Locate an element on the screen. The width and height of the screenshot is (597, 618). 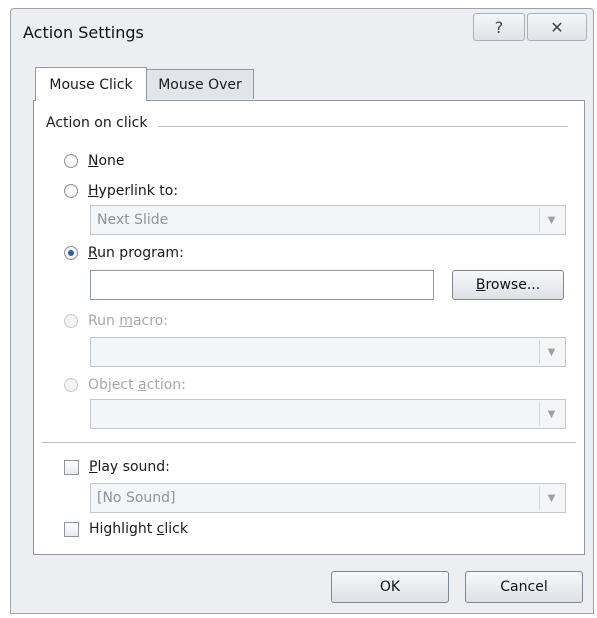
tab-mouse-over-label: Mouse Over is located at coordinates (200, 84).